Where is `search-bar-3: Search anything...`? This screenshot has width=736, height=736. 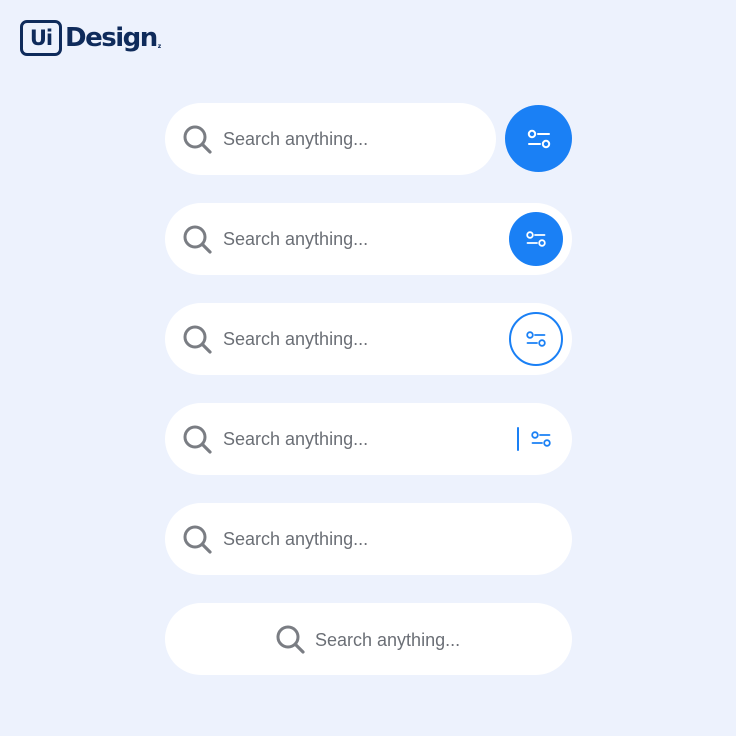
search-bar-3: Search anything... is located at coordinates (368, 339).